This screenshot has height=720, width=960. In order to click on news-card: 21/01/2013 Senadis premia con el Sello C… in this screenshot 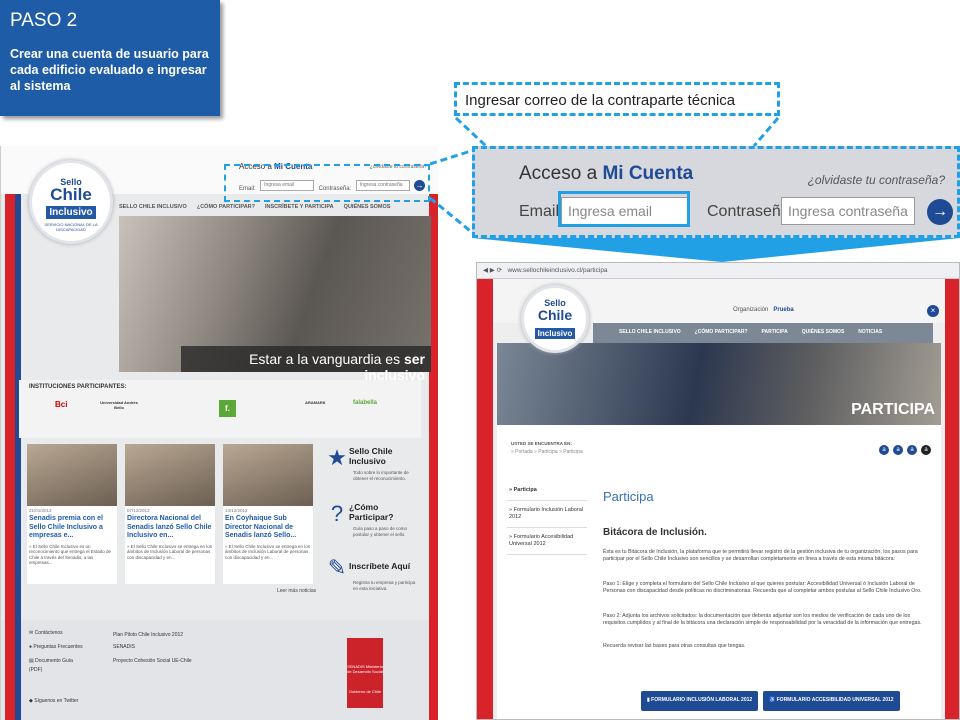, I will do `click(72, 514)`.